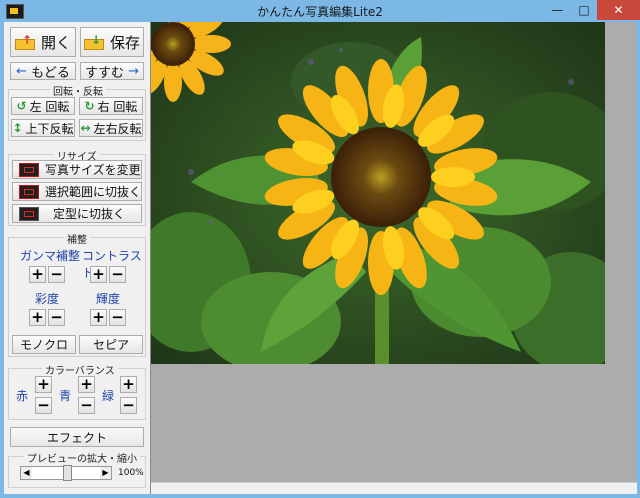  I want to click on zoom-slider: ◀ ▶, so click(66, 473).